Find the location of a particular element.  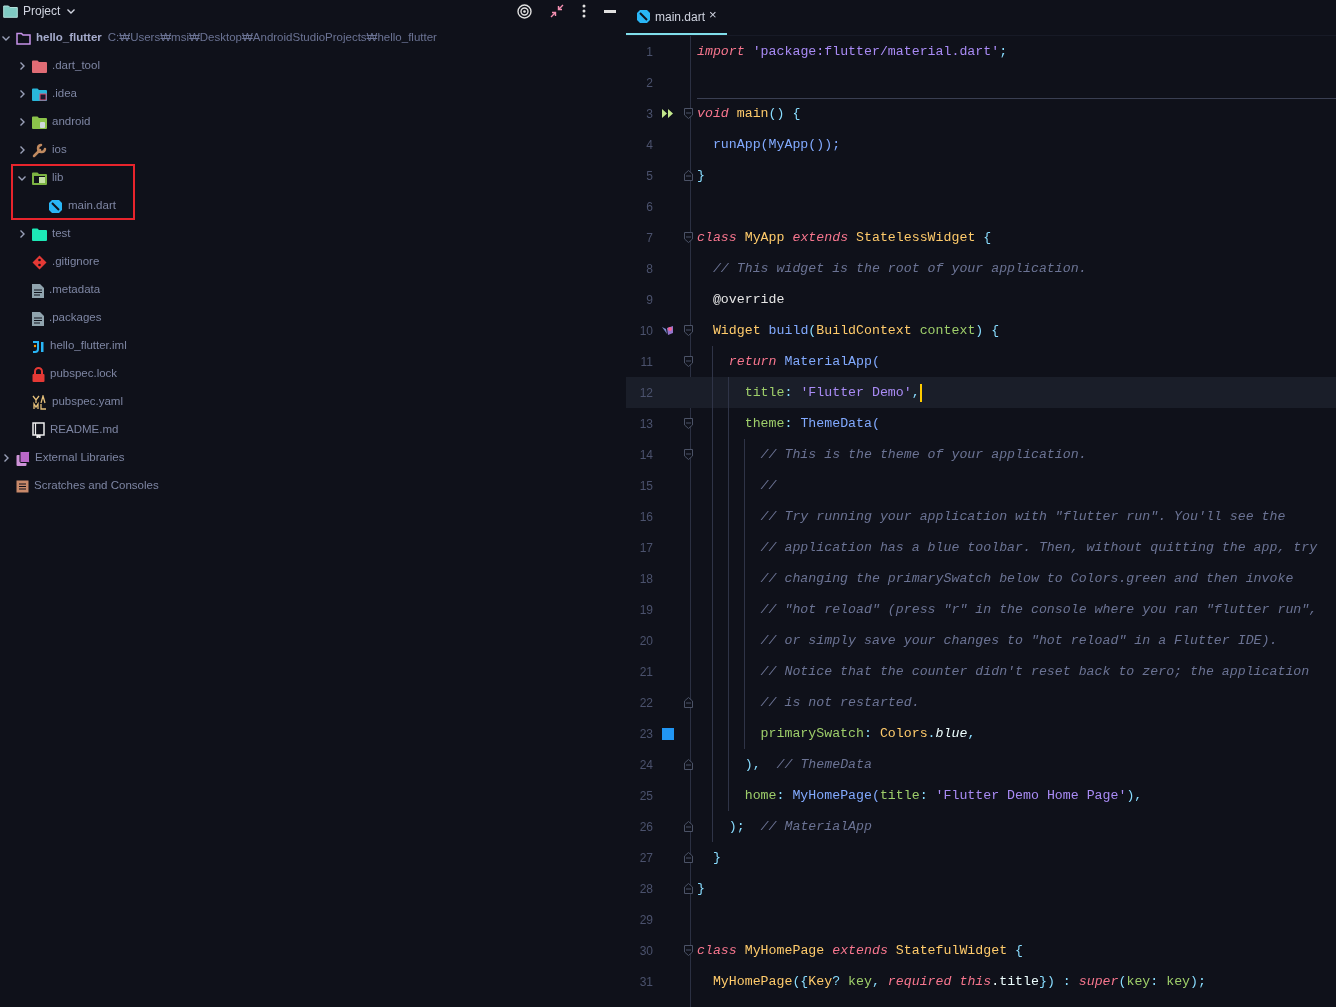

line-number: 6 is located at coordinates (649, 207).